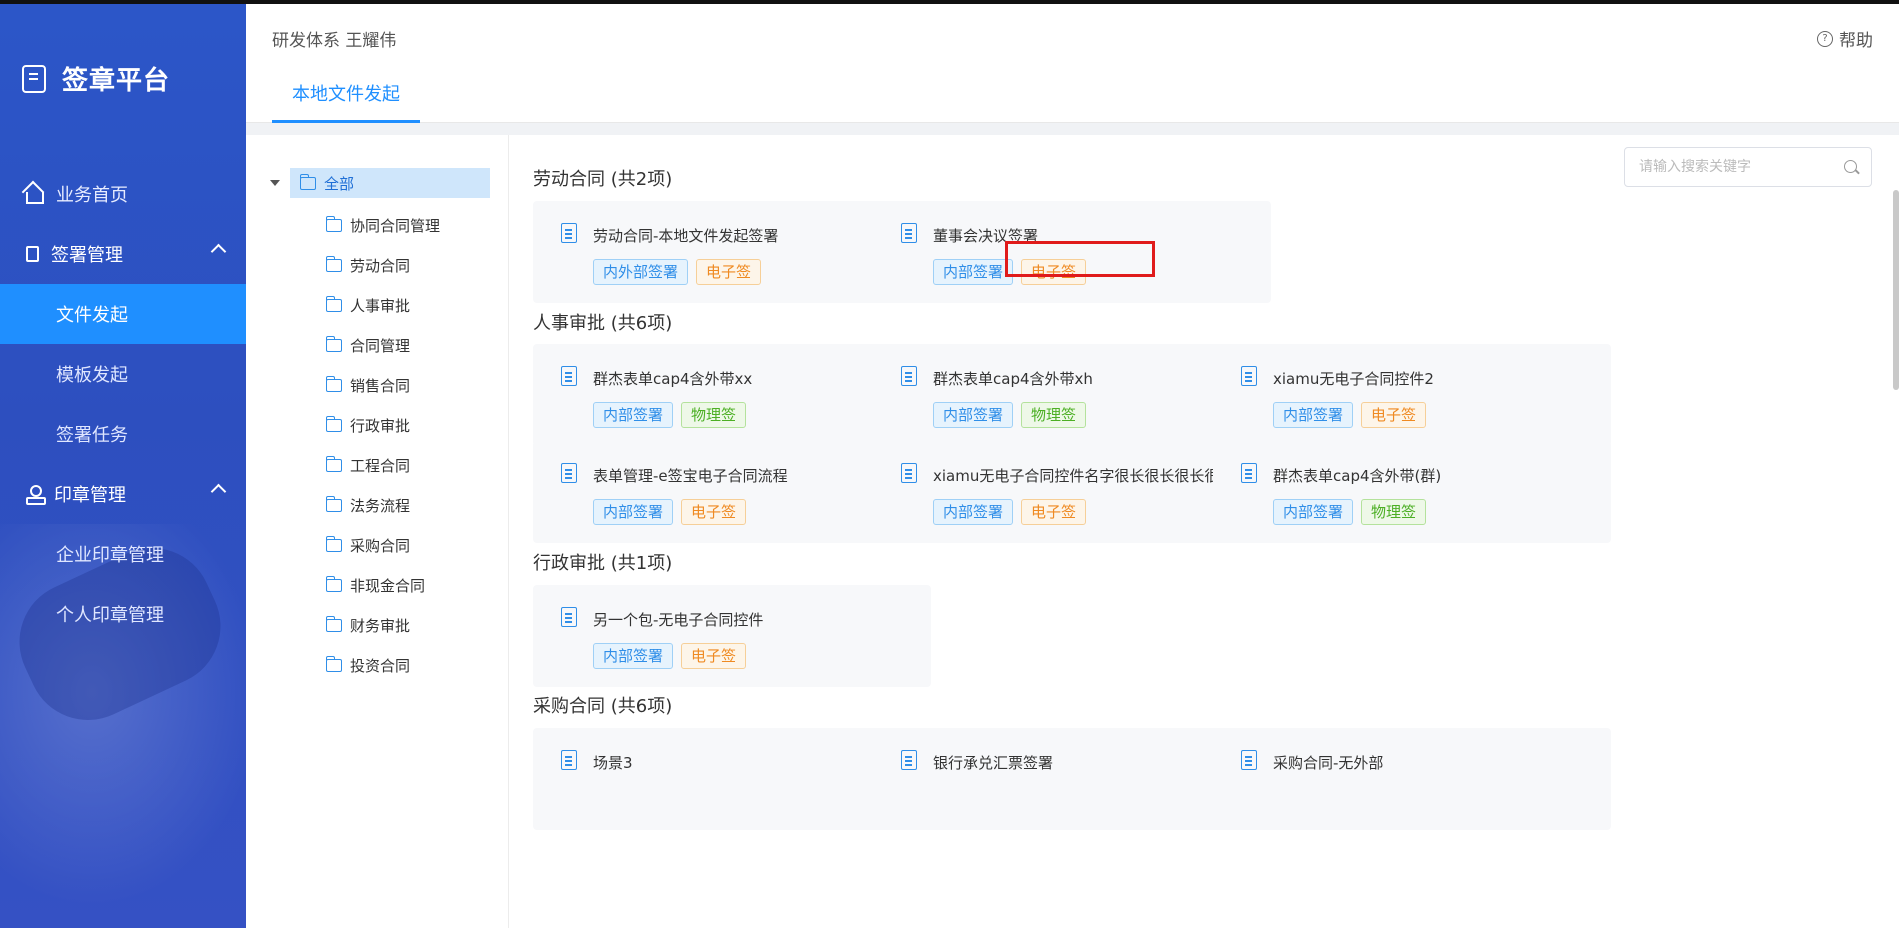 This screenshot has height=928, width=1899. Describe the element at coordinates (35, 198) in the screenshot. I see `home-icon` at that location.